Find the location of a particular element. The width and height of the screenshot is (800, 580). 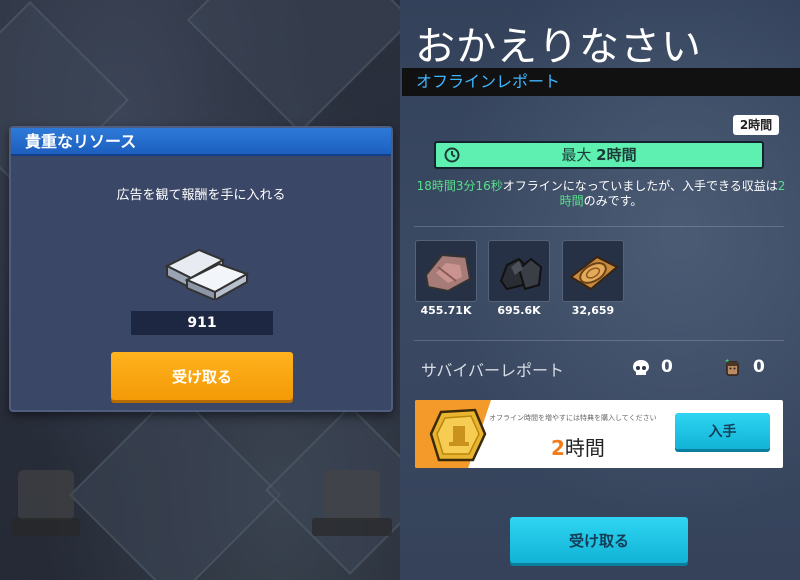

extend-offline-offer: オフライン時間を増やすには特典を購入してください 2時間 入手 is located at coordinates (599, 434).